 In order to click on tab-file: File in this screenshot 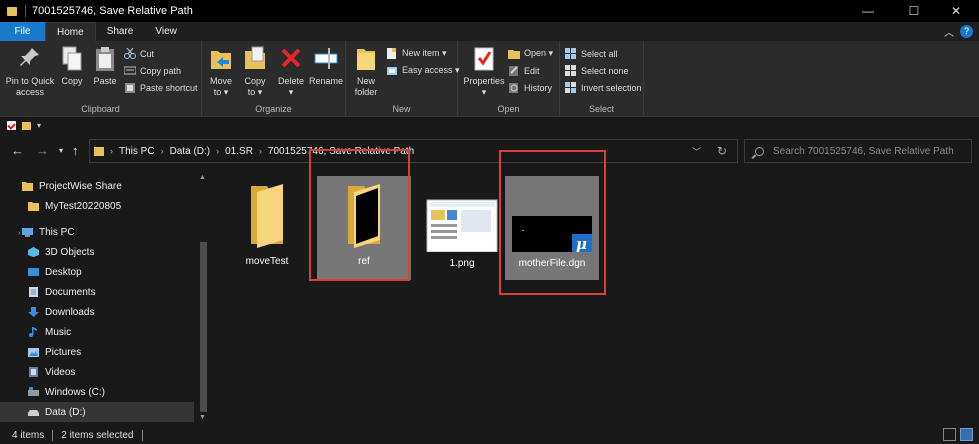, I will do `click(22, 31)`.